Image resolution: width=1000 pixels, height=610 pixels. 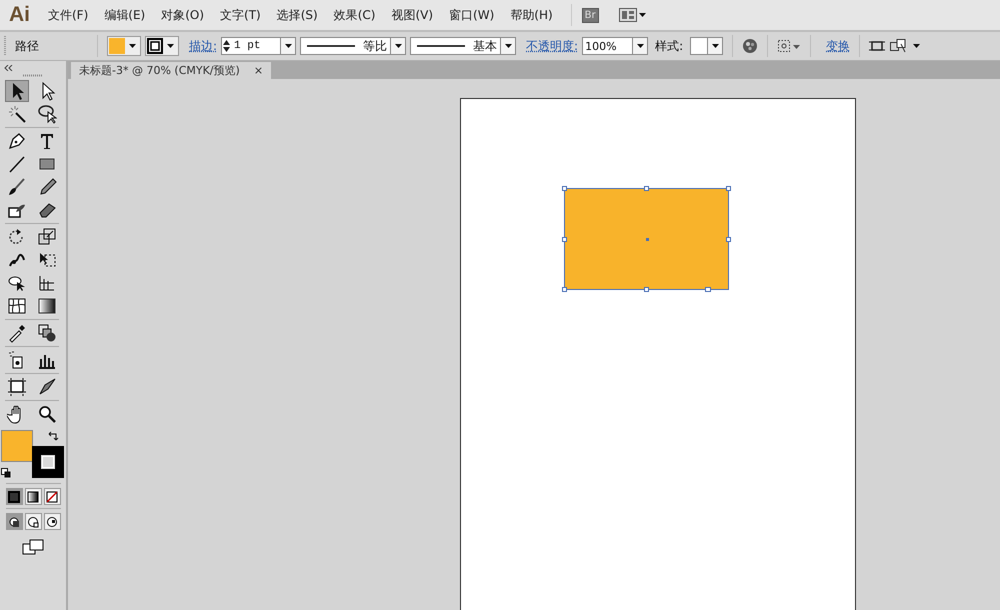 What do you see at coordinates (155, 46) in the screenshot?
I see `stroke-swatch-icon` at bounding box center [155, 46].